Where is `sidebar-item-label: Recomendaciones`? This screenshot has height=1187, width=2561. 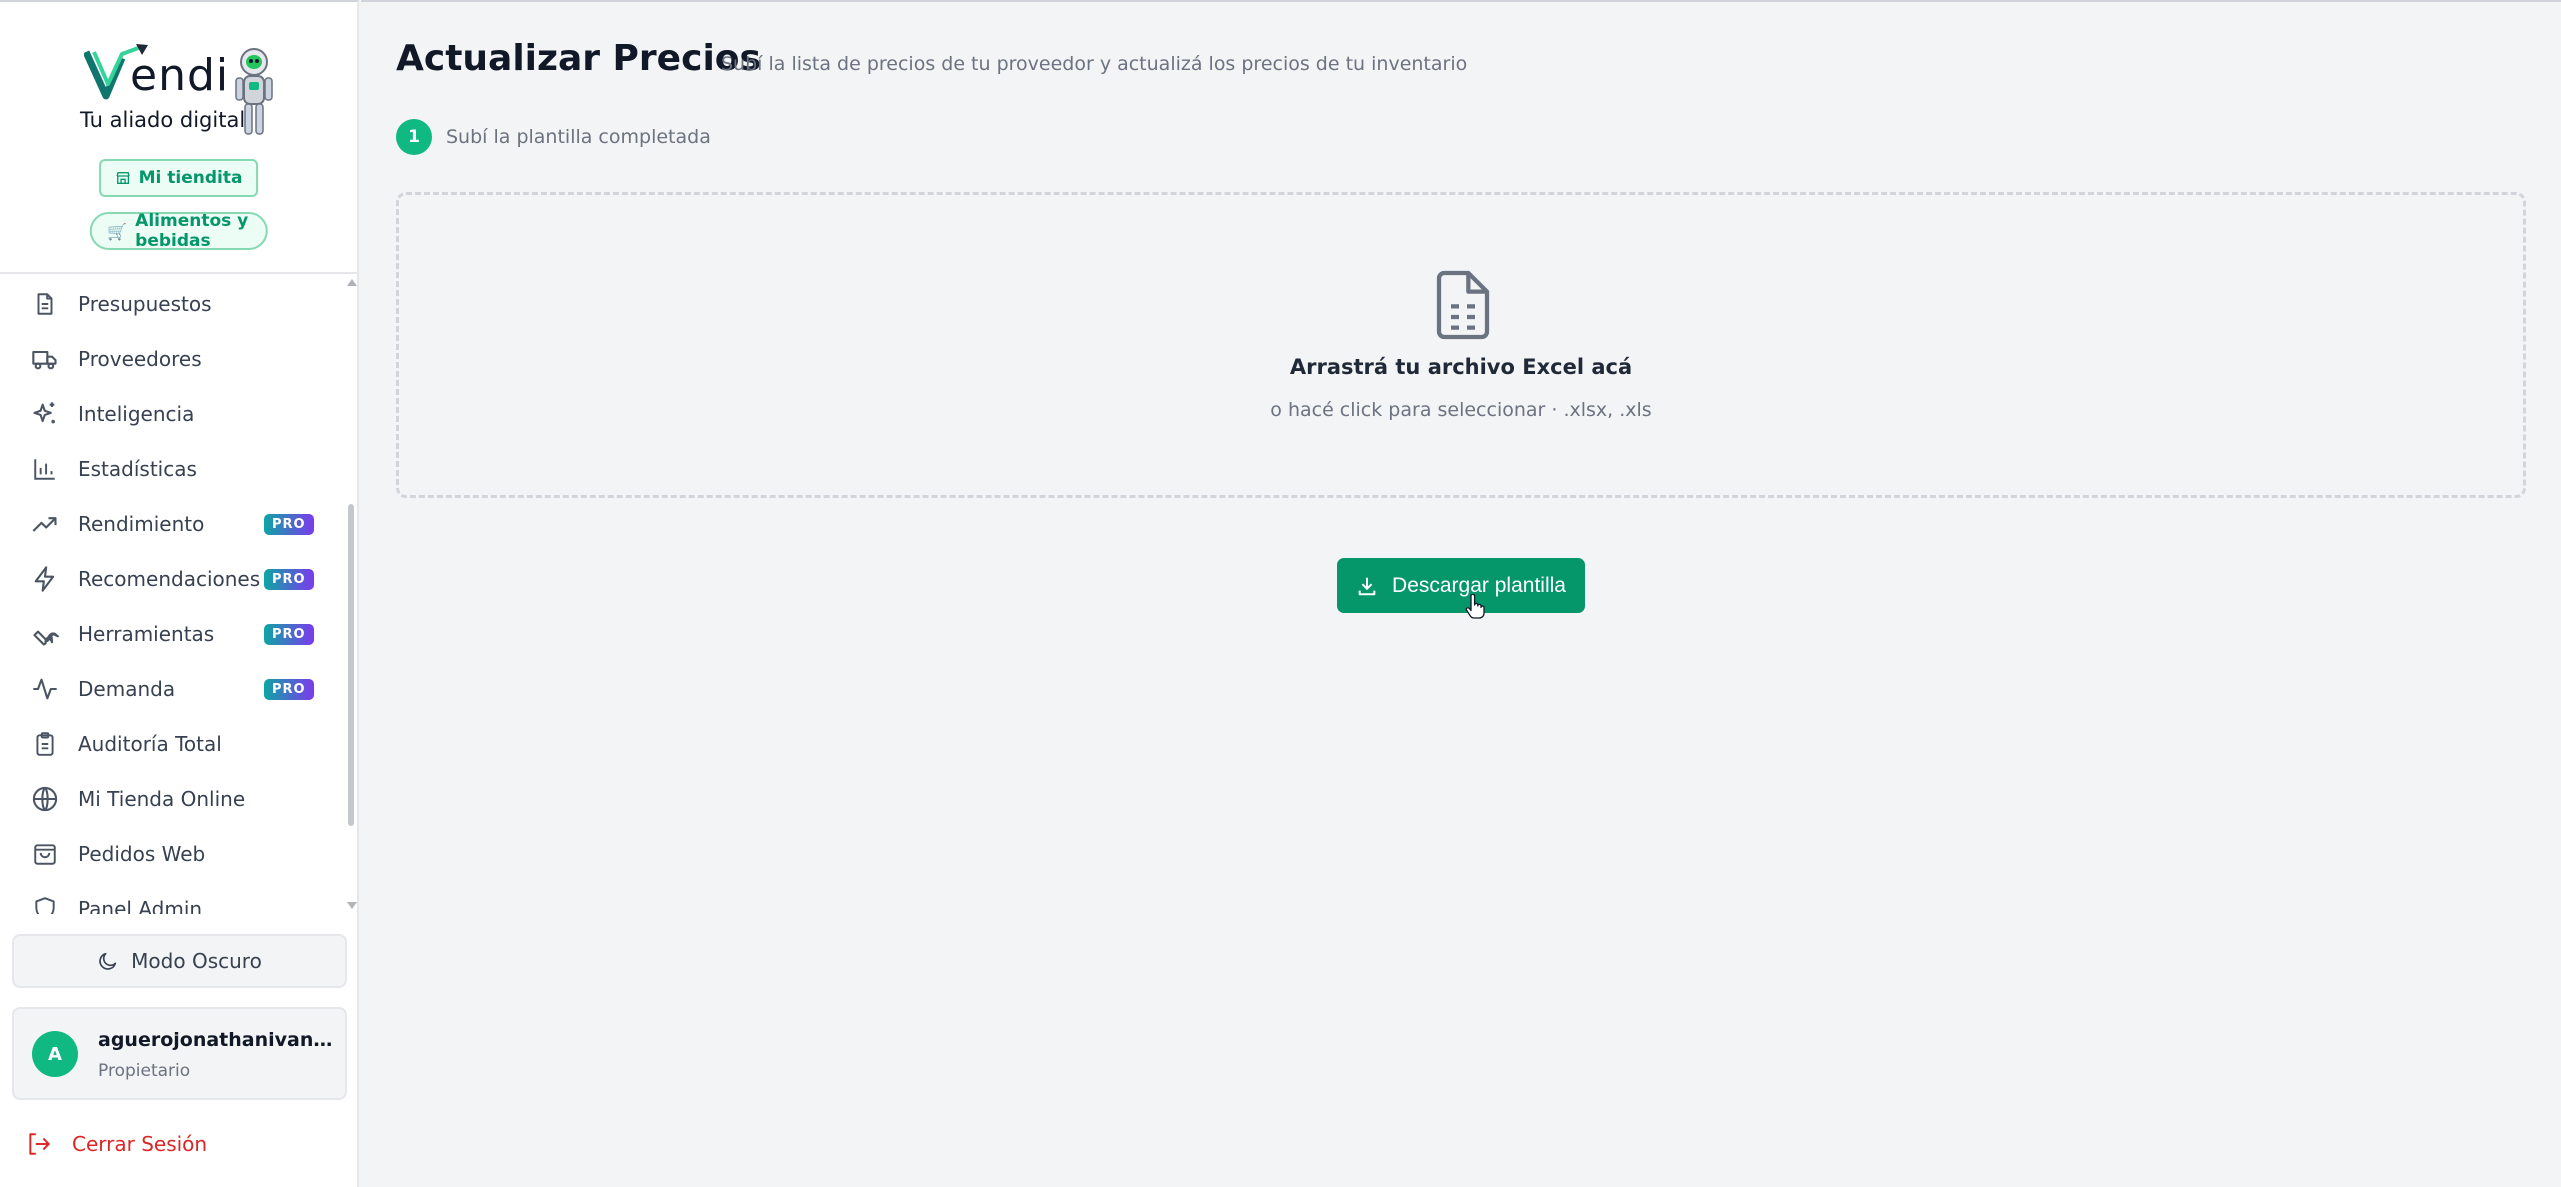
sidebar-item-label: Recomendaciones is located at coordinates (169, 579).